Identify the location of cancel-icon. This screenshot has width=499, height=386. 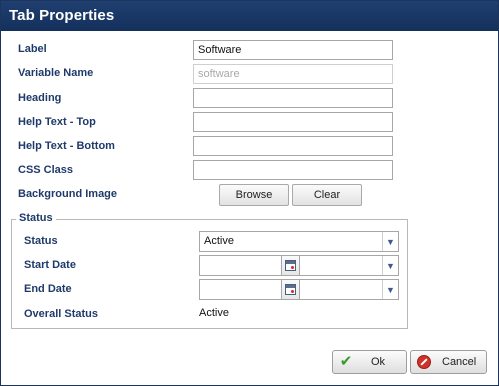
(424, 362).